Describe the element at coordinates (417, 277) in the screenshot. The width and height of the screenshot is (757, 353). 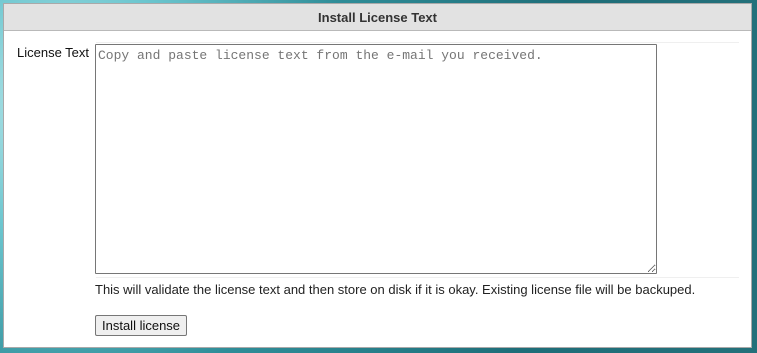
I see `form-row-divider-bottom` at that location.